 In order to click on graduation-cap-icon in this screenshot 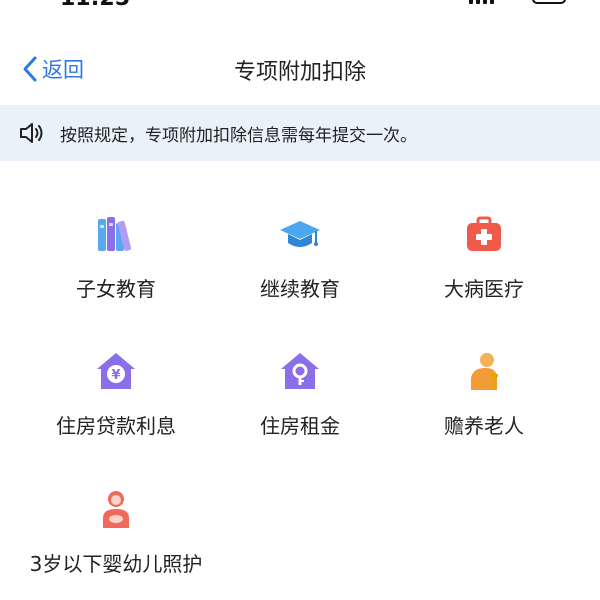, I will do `click(300, 234)`.